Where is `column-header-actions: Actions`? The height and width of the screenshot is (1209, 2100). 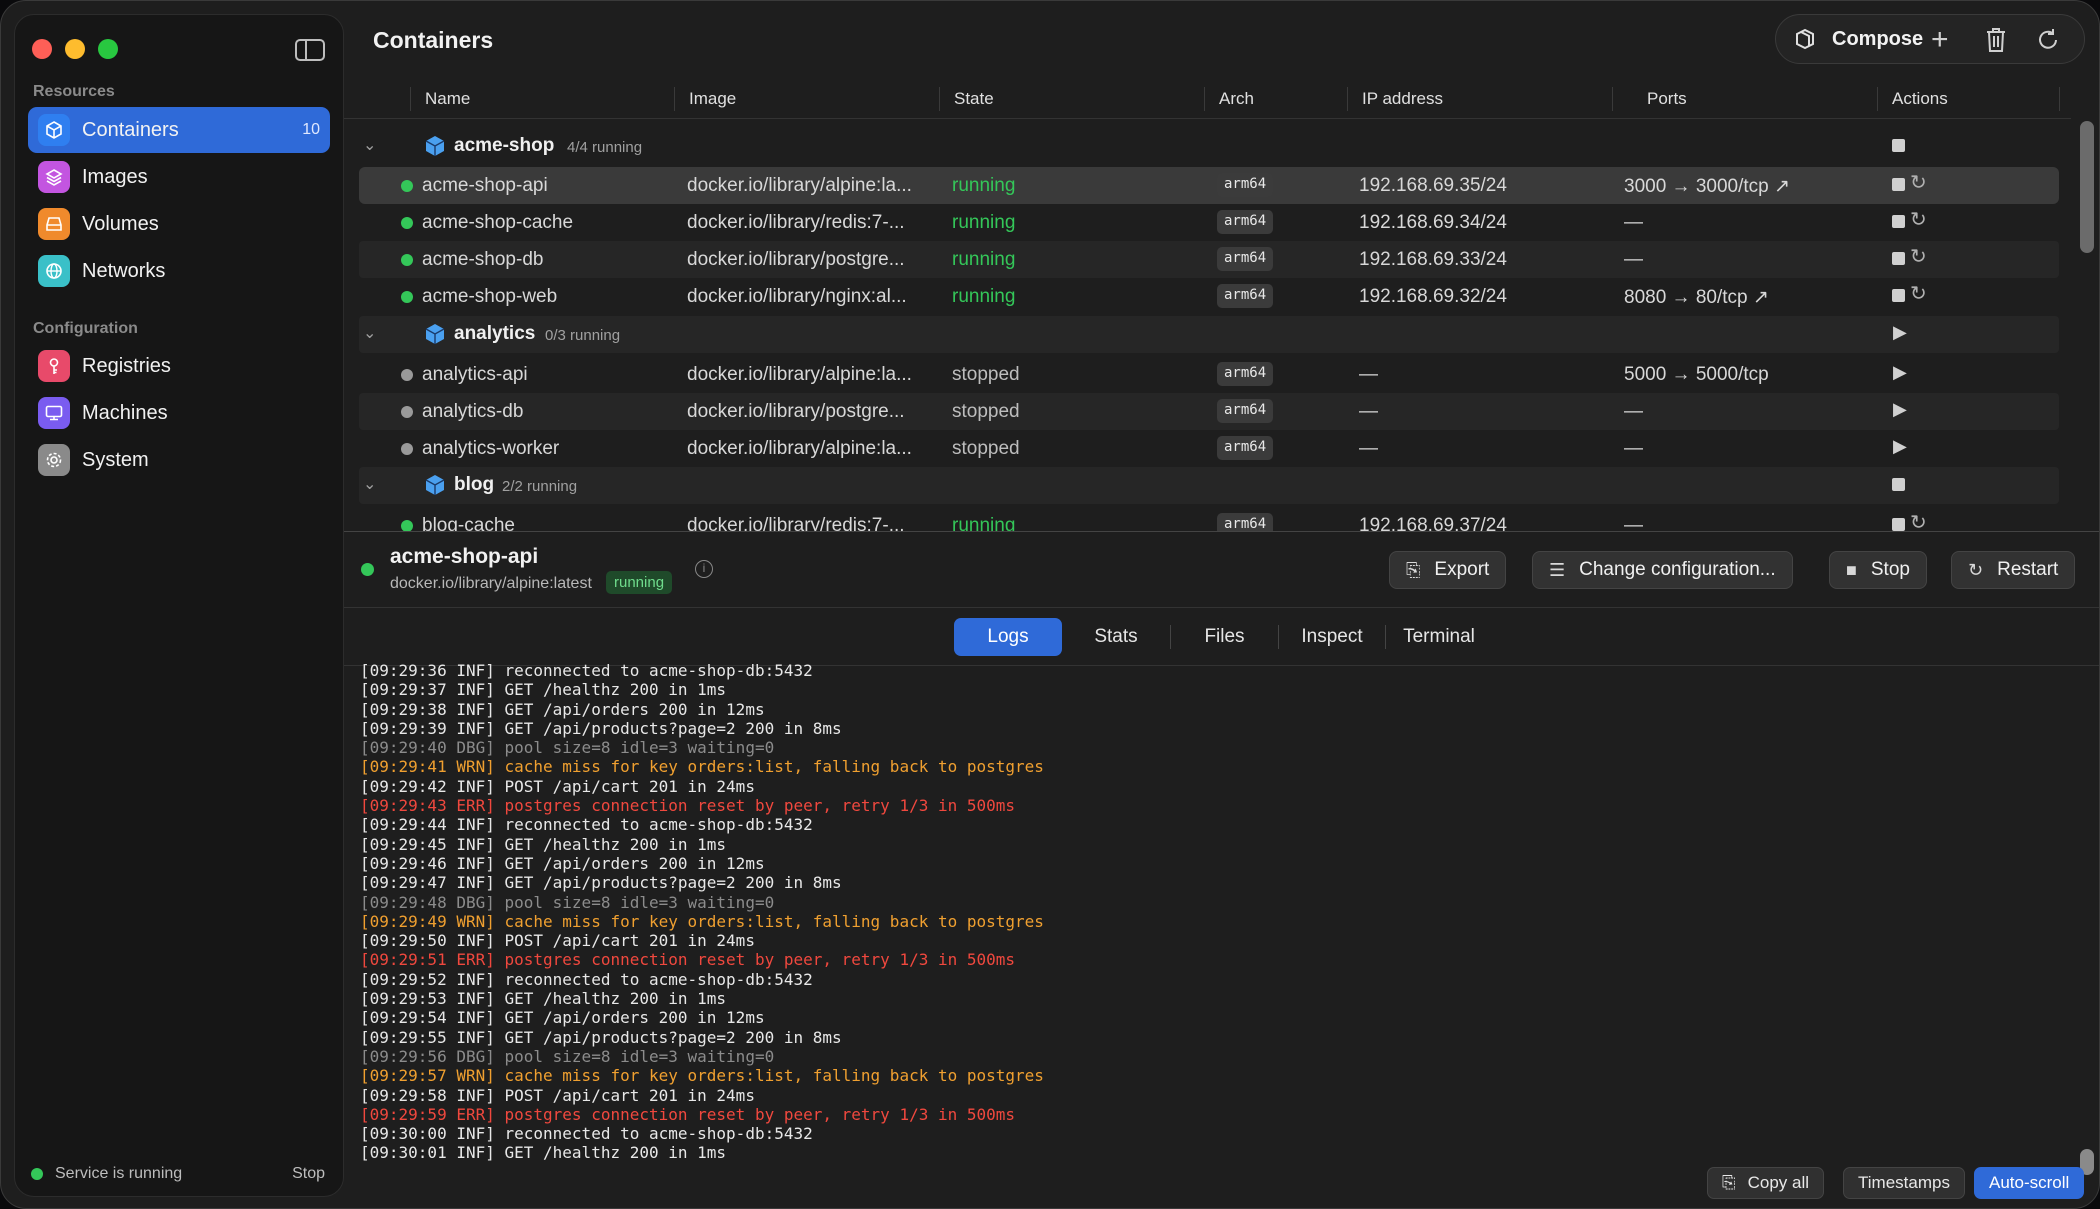
column-header-actions: Actions is located at coordinates (1920, 99).